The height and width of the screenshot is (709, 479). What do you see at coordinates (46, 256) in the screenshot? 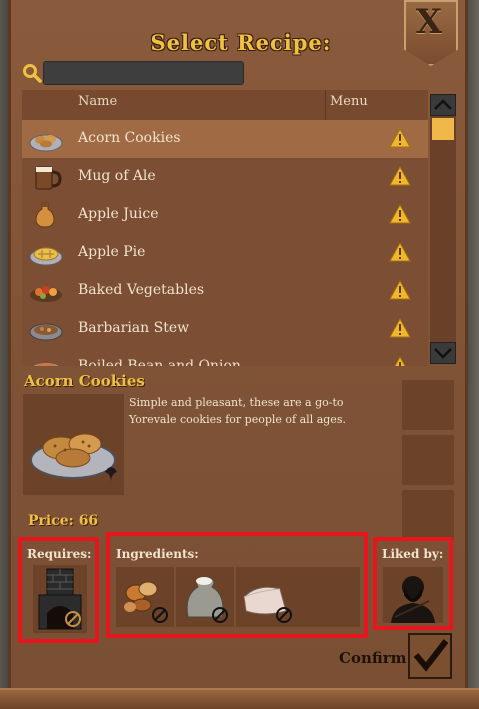
I see `apple-pie-icon` at bounding box center [46, 256].